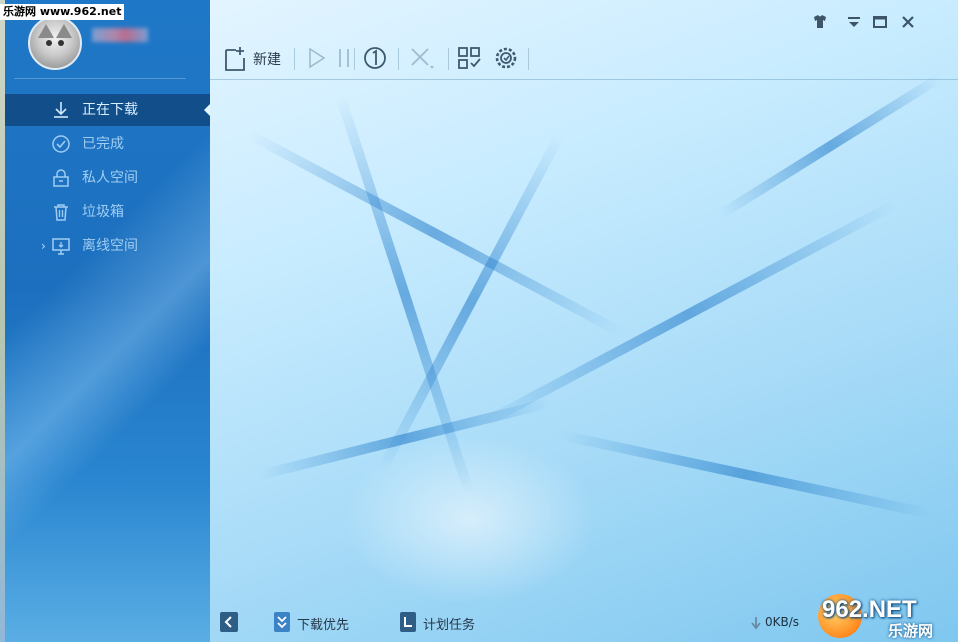  I want to click on offline-monitor-icon, so click(61, 246).